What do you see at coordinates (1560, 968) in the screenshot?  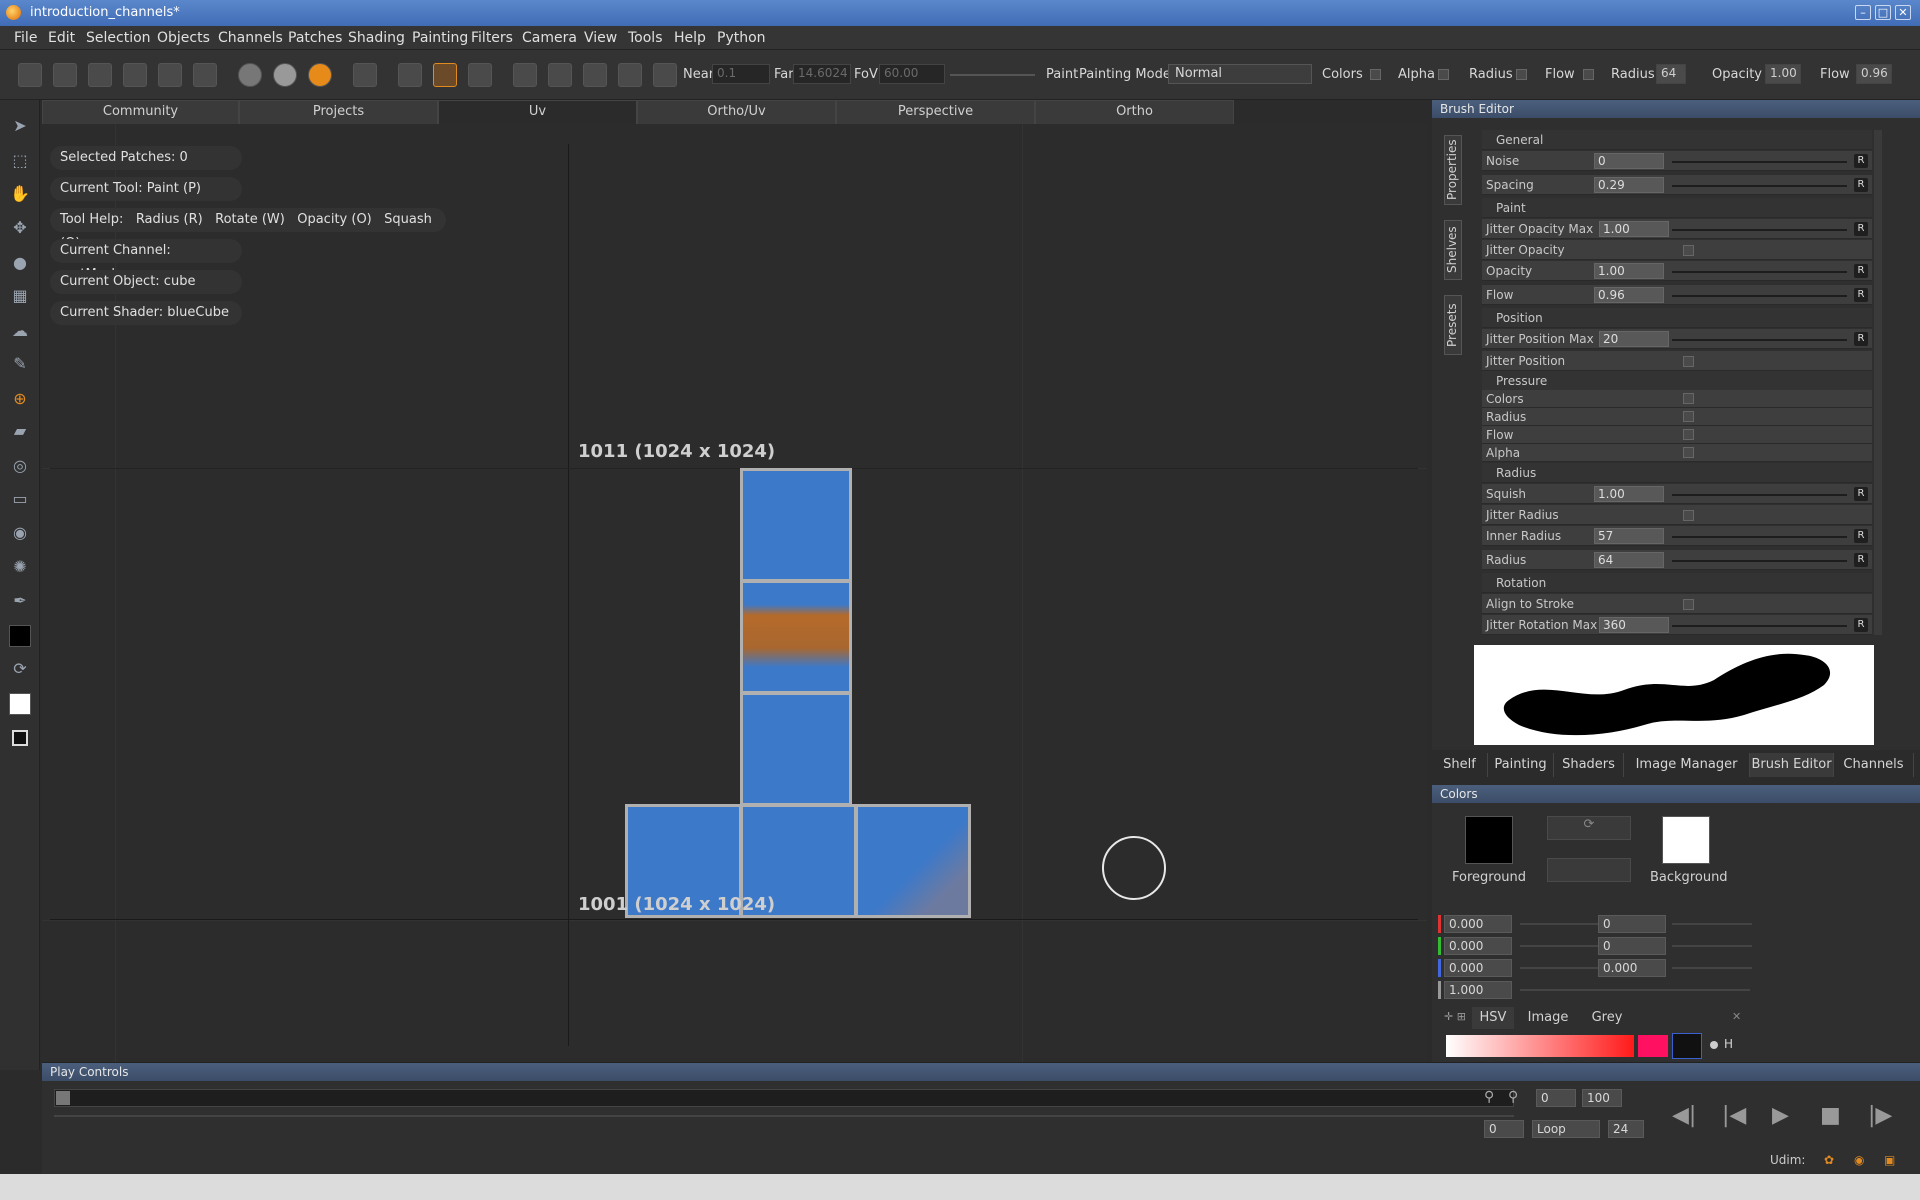 I see `blue-slider` at bounding box center [1560, 968].